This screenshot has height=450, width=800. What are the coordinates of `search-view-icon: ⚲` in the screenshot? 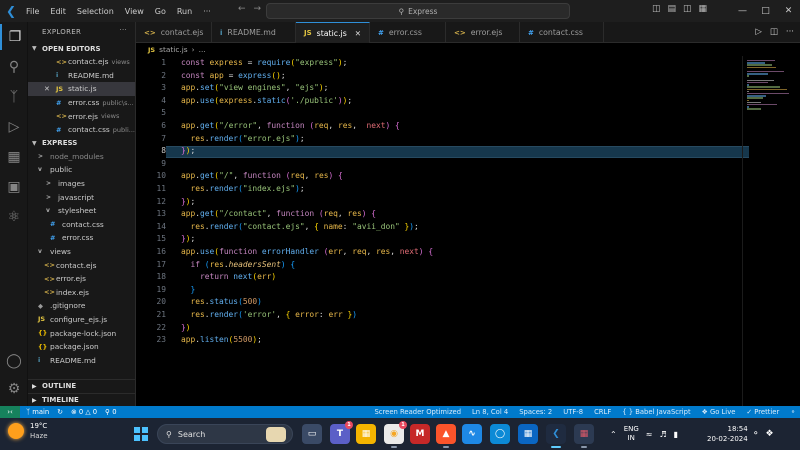 It's located at (14, 67).